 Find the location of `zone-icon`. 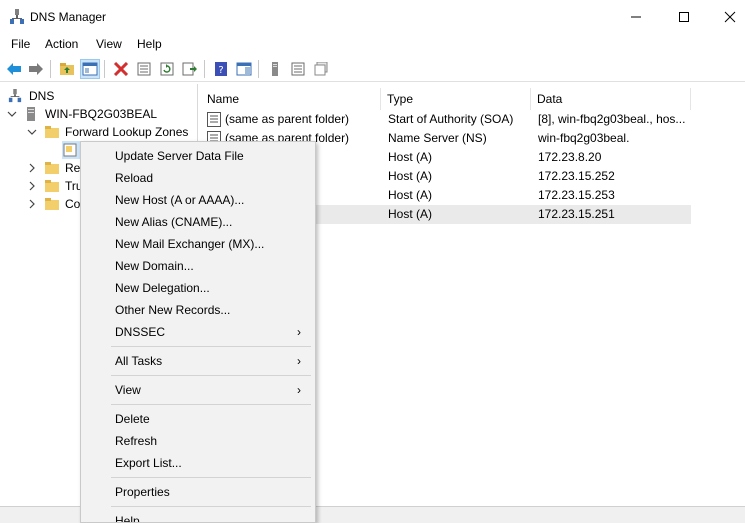

zone-icon is located at coordinates (70, 150).